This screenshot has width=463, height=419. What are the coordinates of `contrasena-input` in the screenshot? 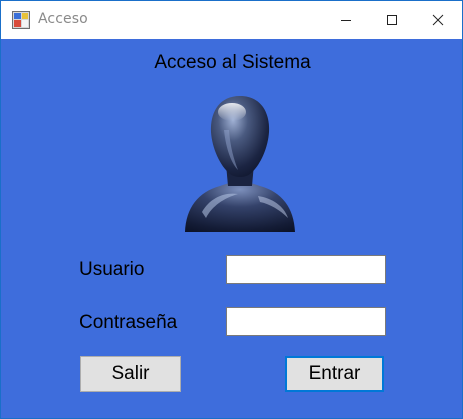 It's located at (306, 321).